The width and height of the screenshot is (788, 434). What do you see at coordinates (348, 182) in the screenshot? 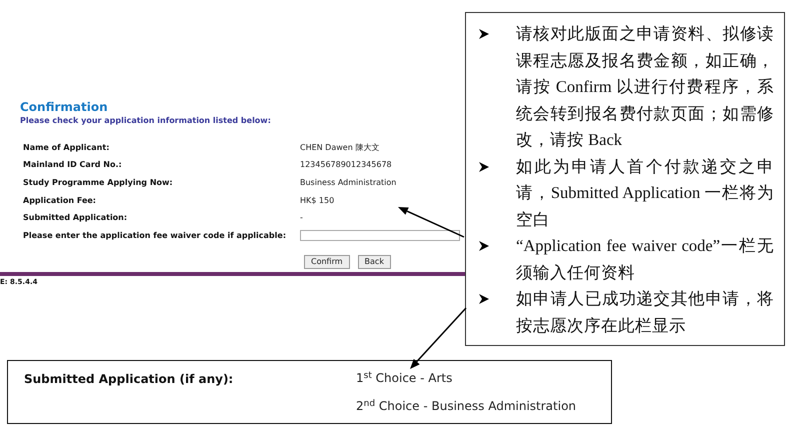
I see `field-value: Business Administration` at bounding box center [348, 182].